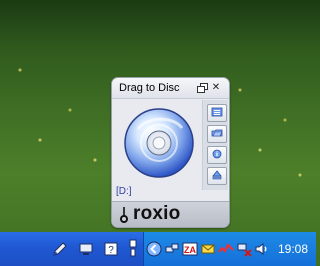 The image size is (320, 266). What do you see at coordinates (86, 249) in the screenshot?
I see `monitor-icon` at bounding box center [86, 249].